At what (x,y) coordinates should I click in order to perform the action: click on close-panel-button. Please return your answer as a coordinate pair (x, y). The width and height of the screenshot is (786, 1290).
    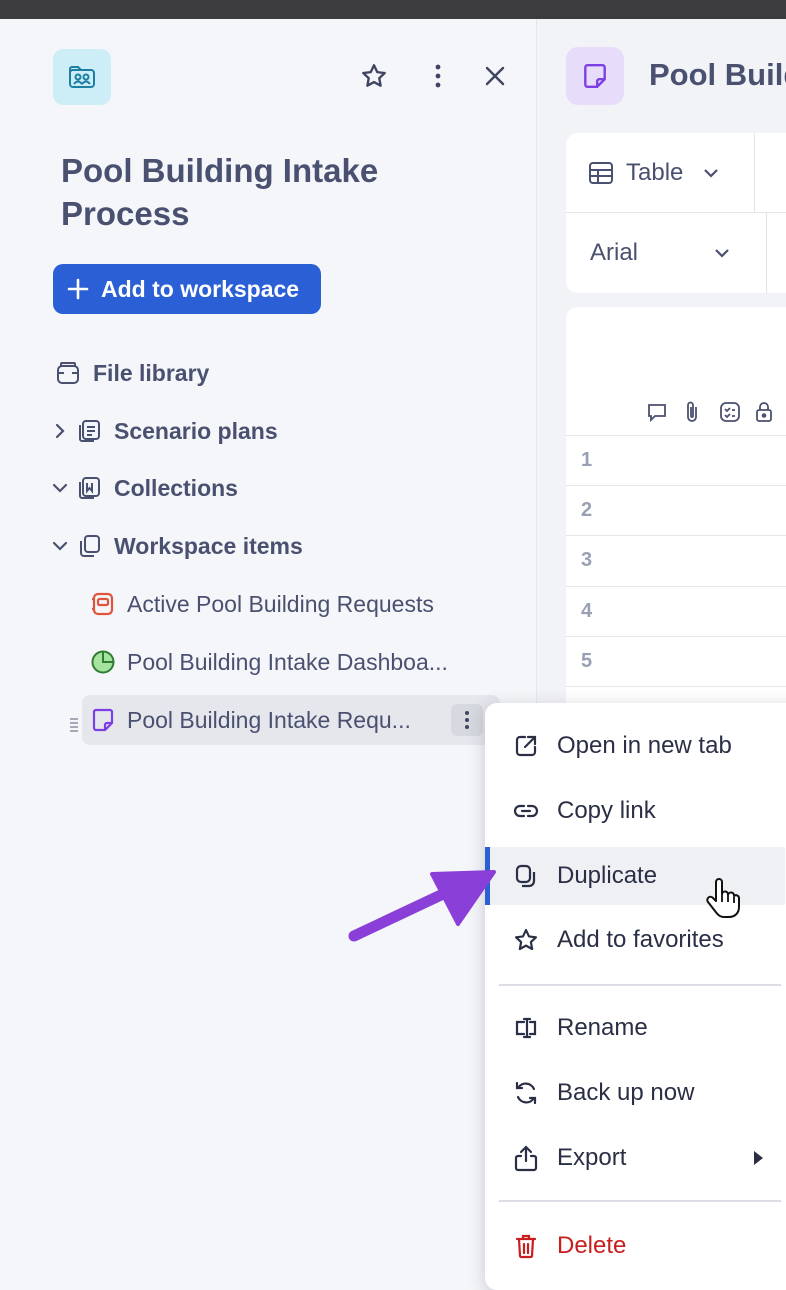
    Looking at the image, I should click on (495, 76).